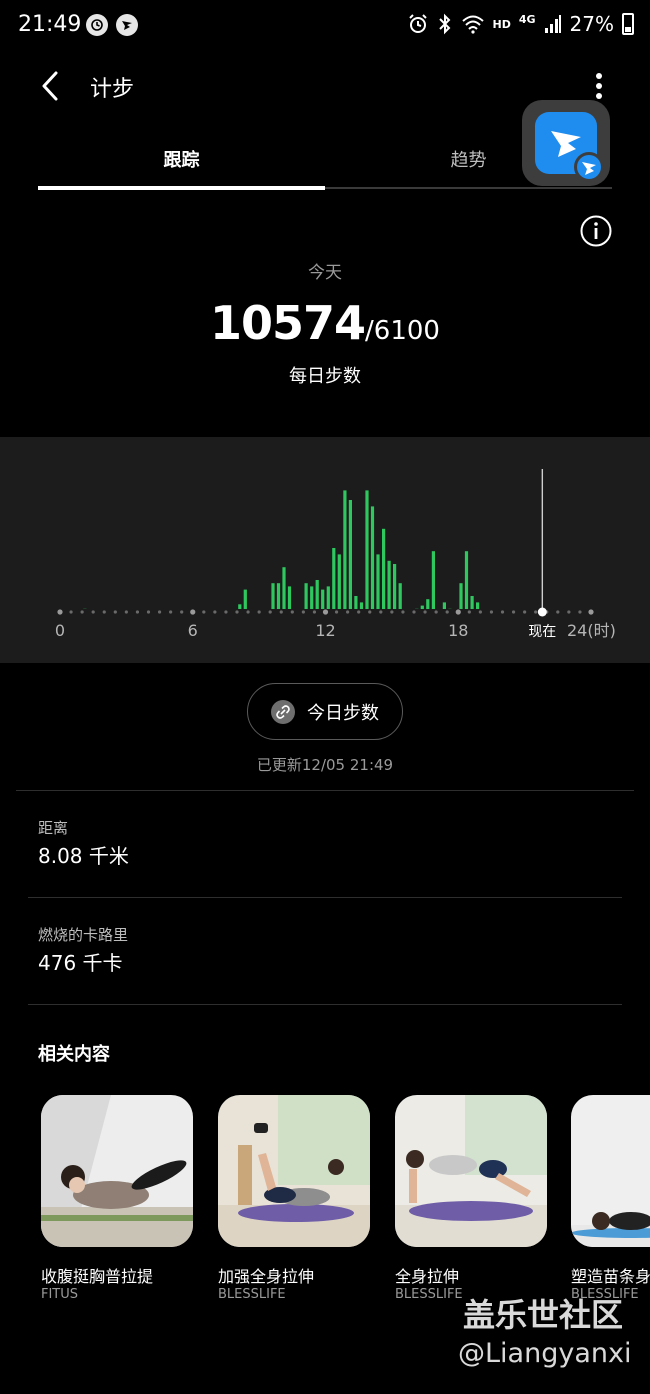 The image size is (650, 1394). Describe the element at coordinates (596, 231) in the screenshot. I see `info-icon` at that location.